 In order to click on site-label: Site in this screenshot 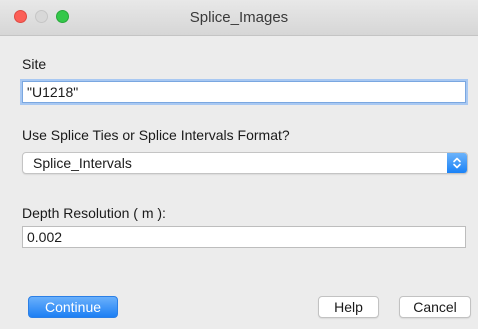, I will do `click(34, 64)`.